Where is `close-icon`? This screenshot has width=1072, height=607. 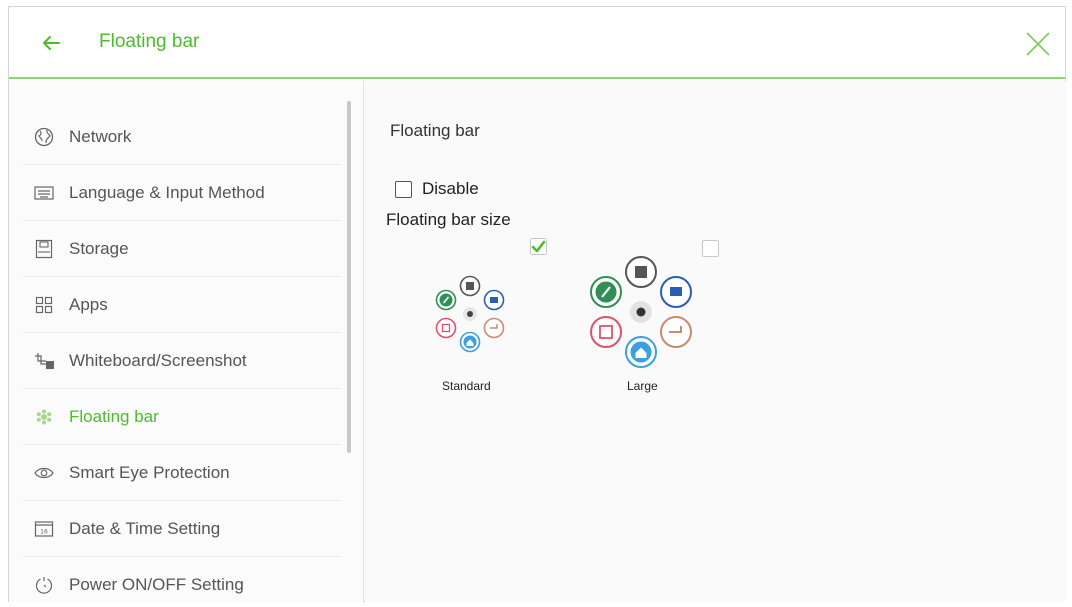 close-icon is located at coordinates (1038, 44).